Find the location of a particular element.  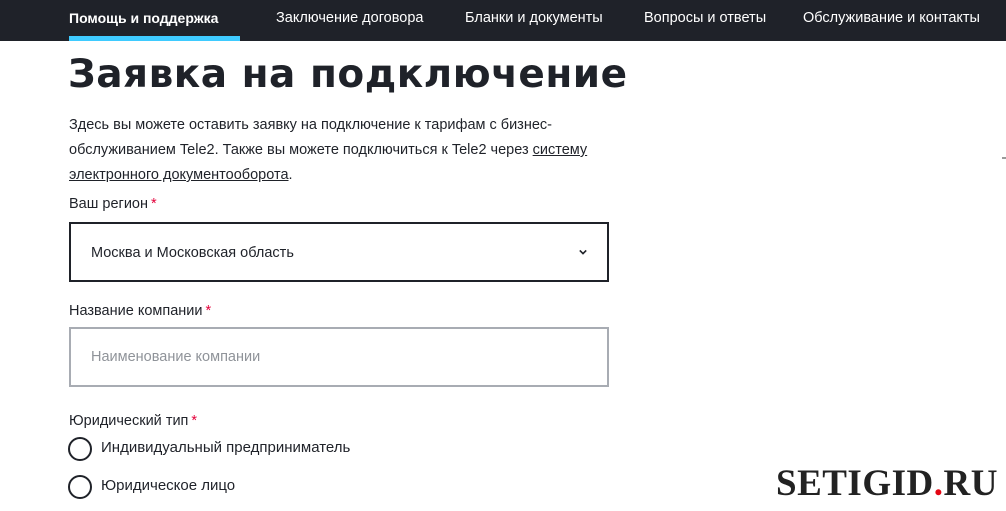

watermark-text: SETIGID is located at coordinates (855, 483).